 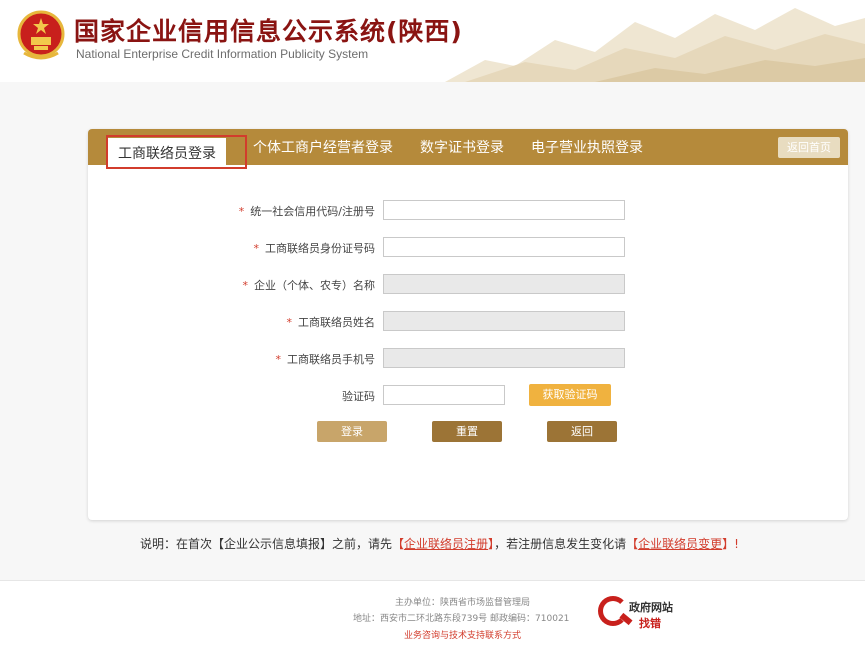 What do you see at coordinates (504, 358) in the screenshot?
I see `phone-input` at bounding box center [504, 358].